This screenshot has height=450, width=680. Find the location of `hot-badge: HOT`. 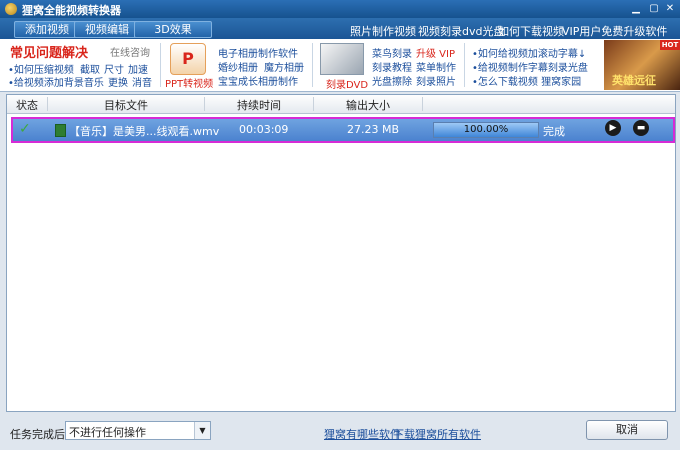

hot-badge: HOT is located at coordinates (670, 45).